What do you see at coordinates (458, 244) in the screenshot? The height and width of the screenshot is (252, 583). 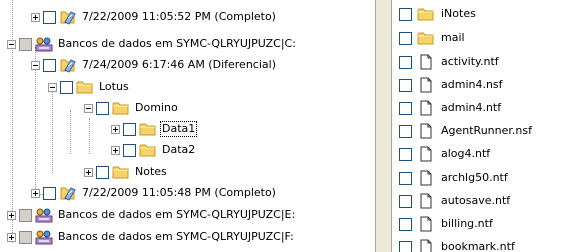 I see `file-list-item: bookmark.ntf` at bounding box center [458, 244].